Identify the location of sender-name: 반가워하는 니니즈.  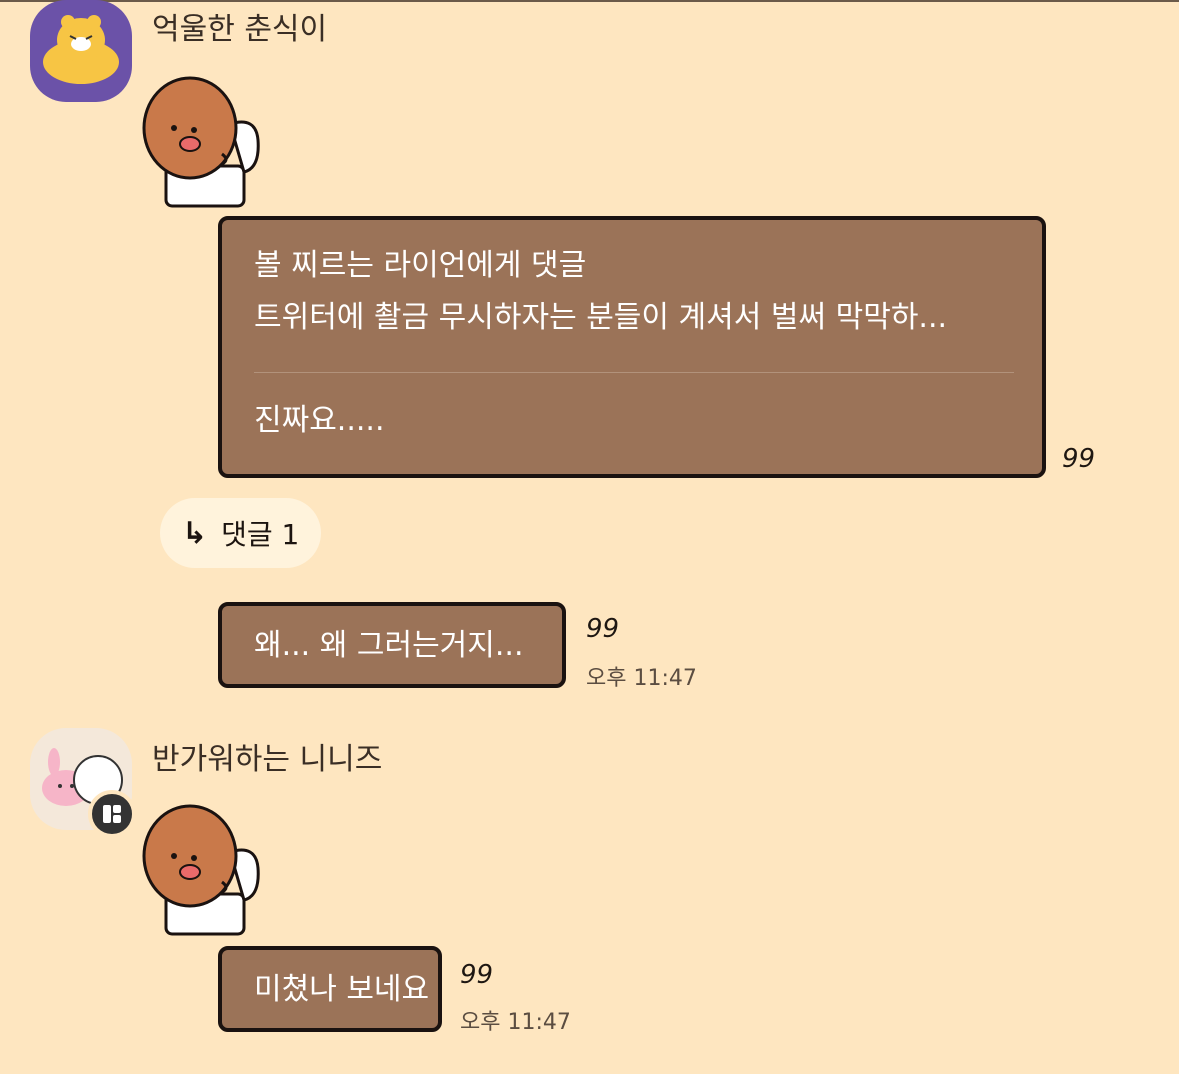
(267, 759).